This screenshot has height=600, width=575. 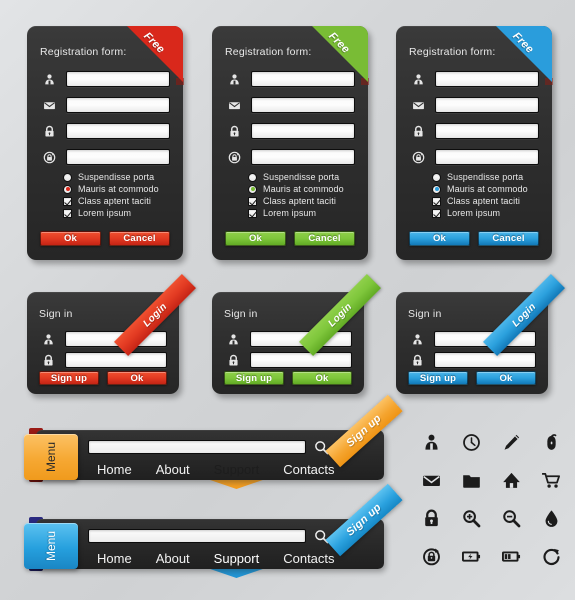 What do you see at coordinates (268, 52) in the screenshot?
I see `page-title: Registration form:` at bounding box center [268, 52].